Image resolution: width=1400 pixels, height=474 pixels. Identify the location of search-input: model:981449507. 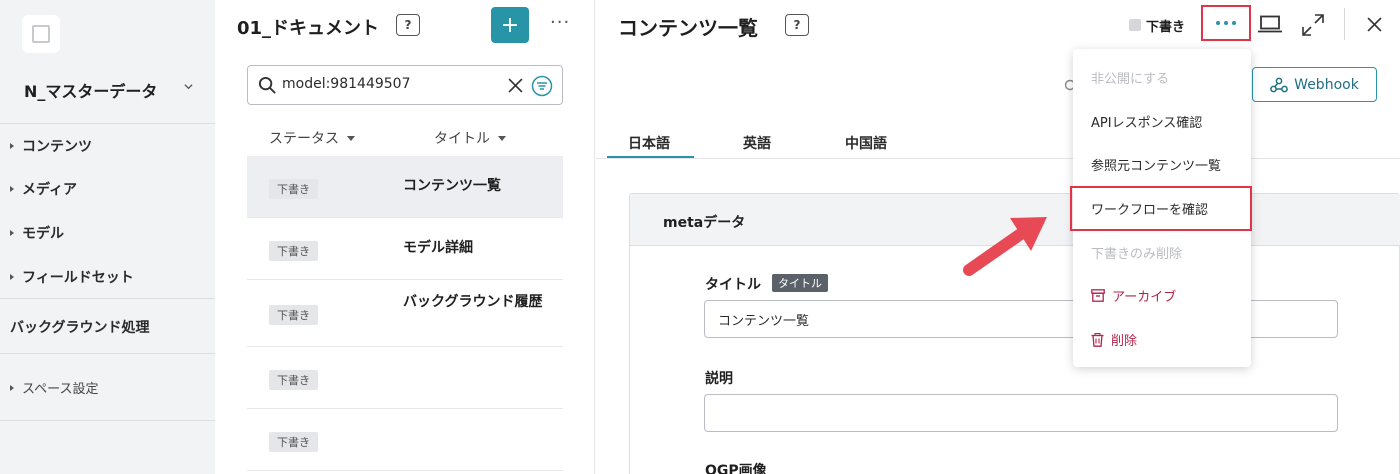
(346, 84).